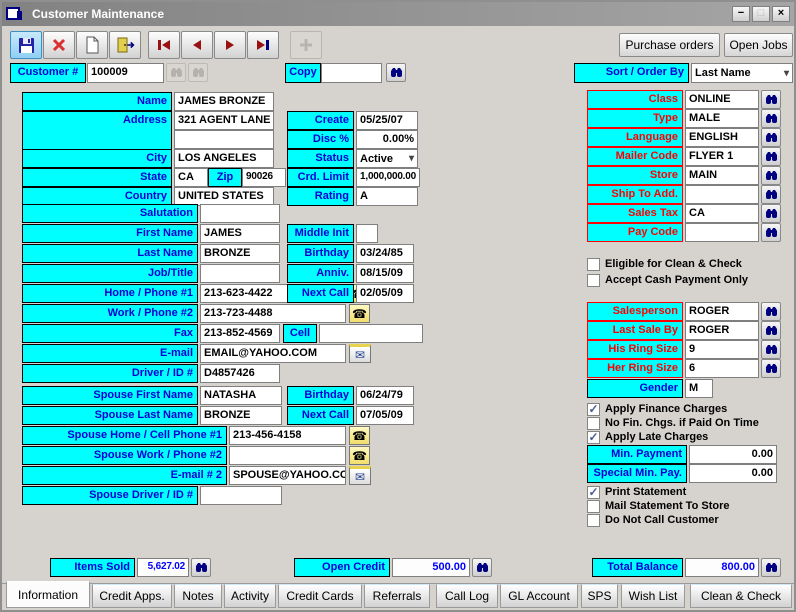 This screenshot has height=612, width=796. Describe the element at coordinates (385, 395) in the screenshot. I see `spouse-birthday-input: 06/24/79` at that location.